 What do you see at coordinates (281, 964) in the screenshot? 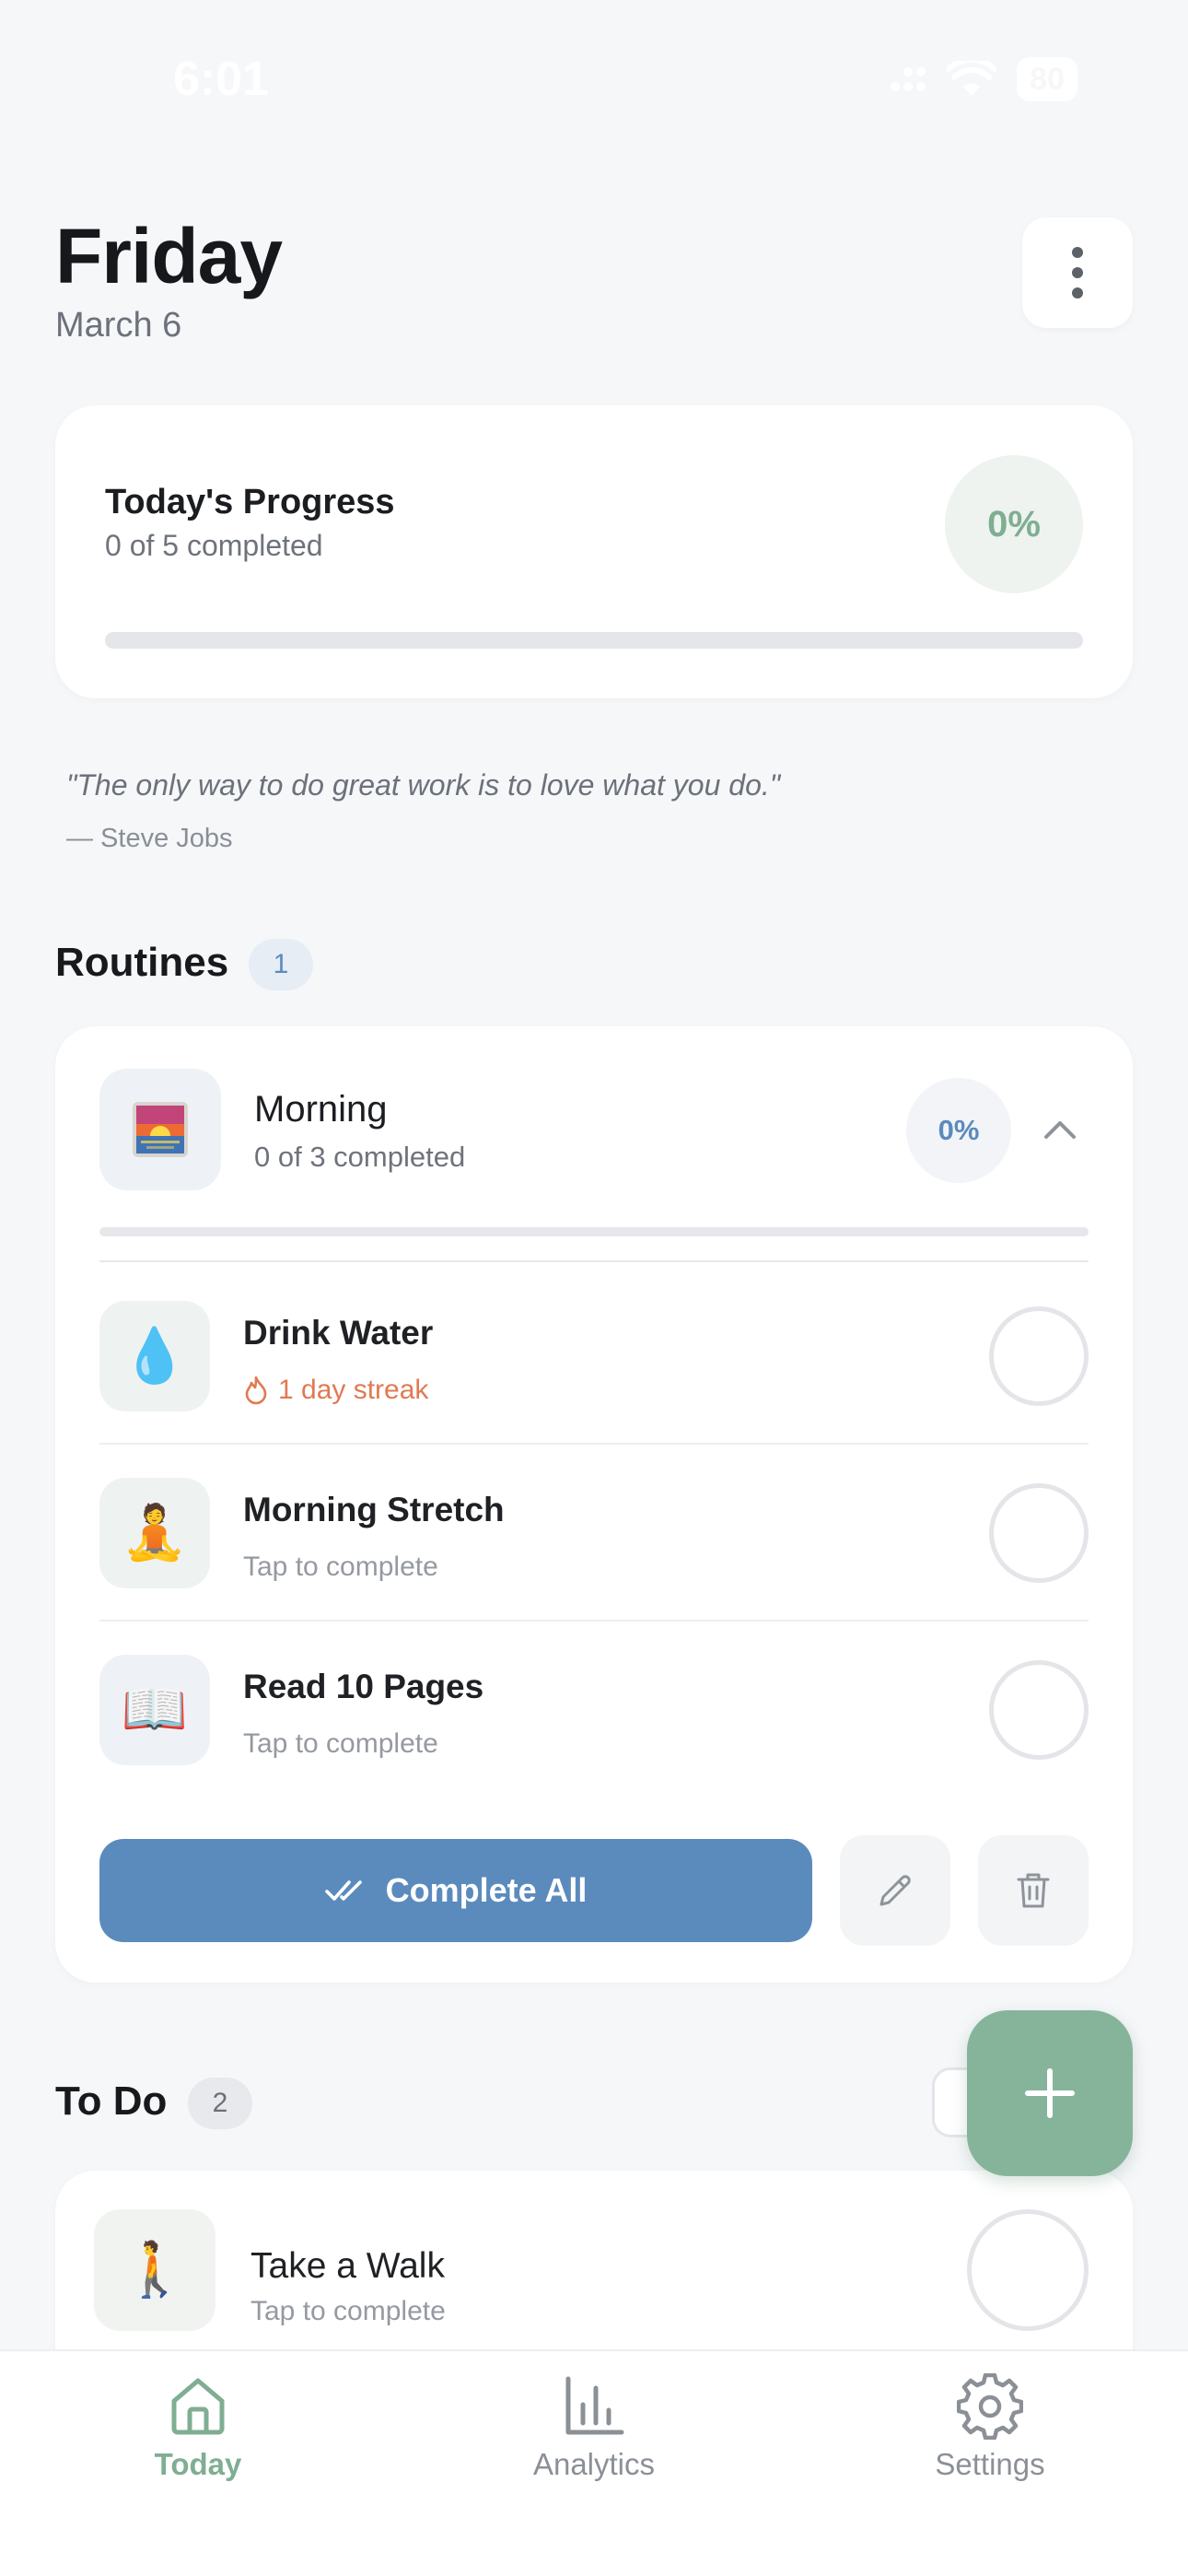
I see `routines-count-badge: 1` at bounding box center [281, 964].